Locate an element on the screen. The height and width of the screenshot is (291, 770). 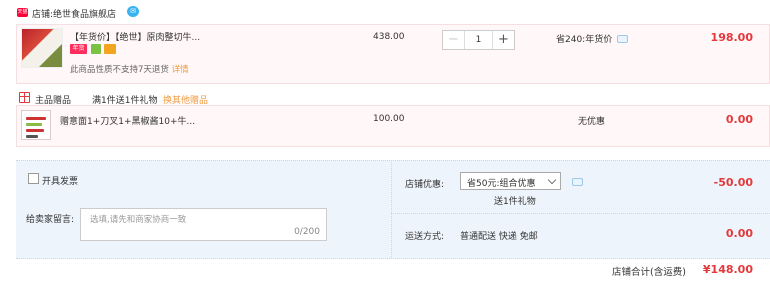
gift-icon is located at coordinates (24, 97).